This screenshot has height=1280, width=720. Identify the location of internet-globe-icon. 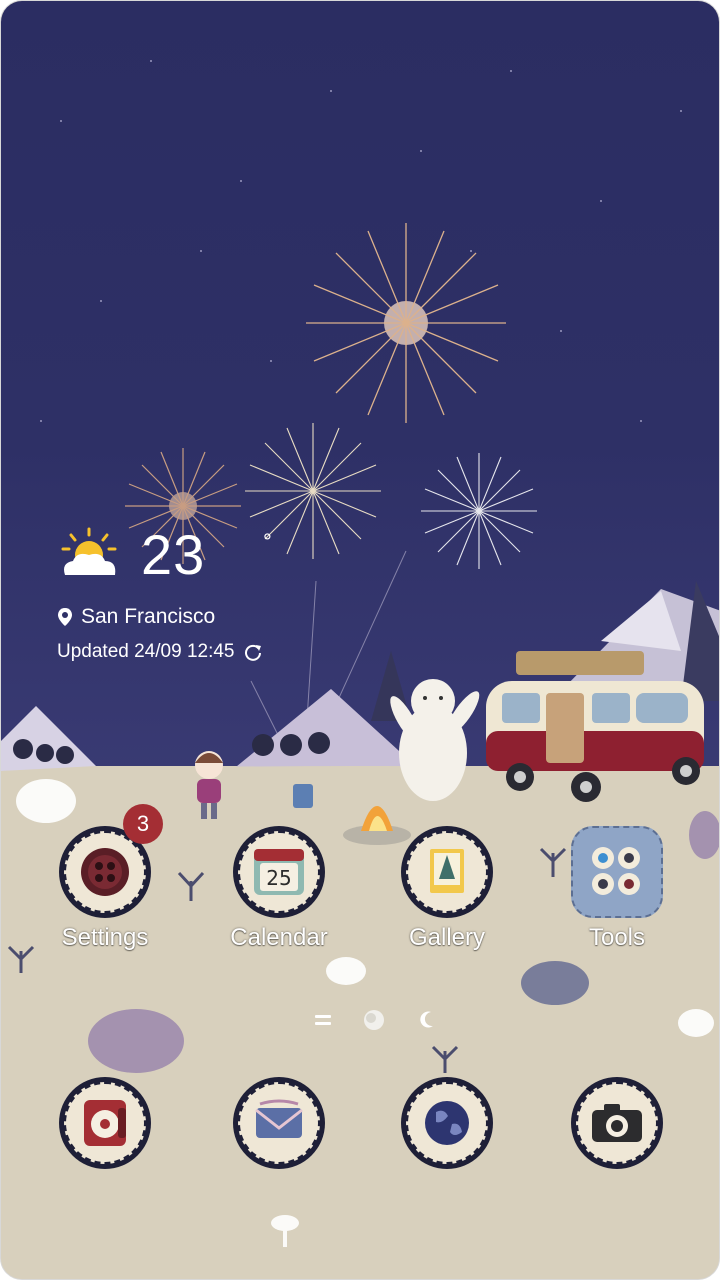
(447, 1123).